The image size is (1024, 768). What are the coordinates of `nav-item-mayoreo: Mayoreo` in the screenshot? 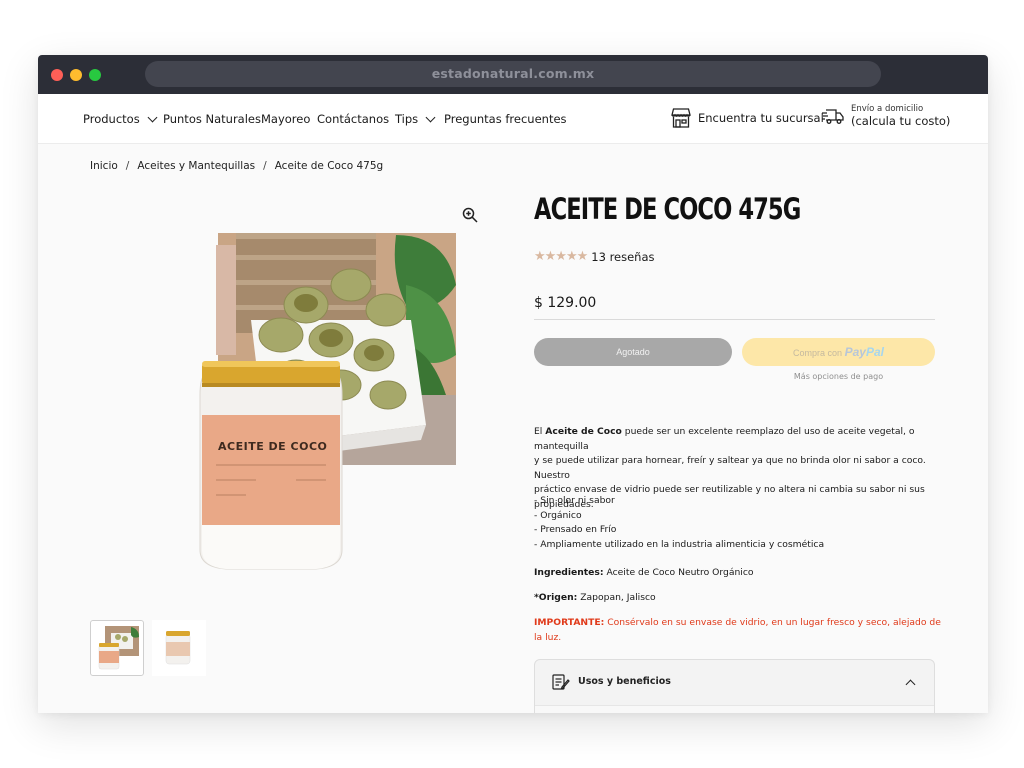 It's located at (285, 119).